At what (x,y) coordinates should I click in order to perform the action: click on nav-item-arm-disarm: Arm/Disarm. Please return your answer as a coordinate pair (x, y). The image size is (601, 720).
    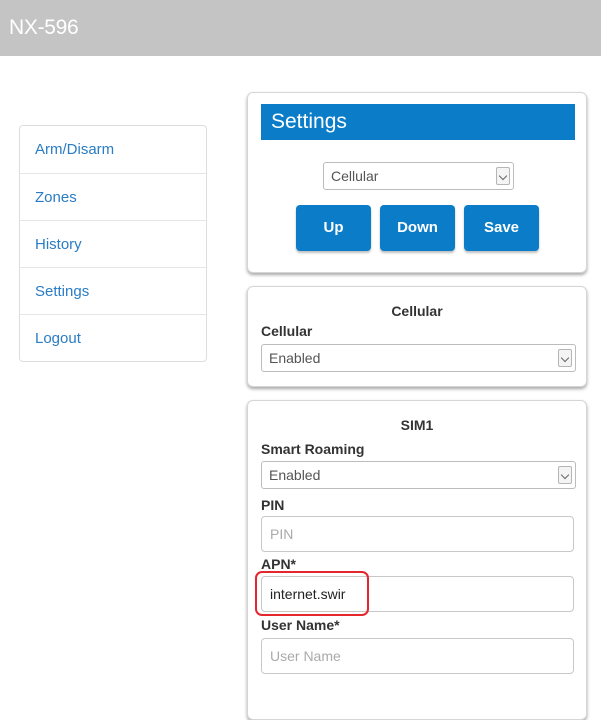
    Looking at the image, I should click on (113, 149).